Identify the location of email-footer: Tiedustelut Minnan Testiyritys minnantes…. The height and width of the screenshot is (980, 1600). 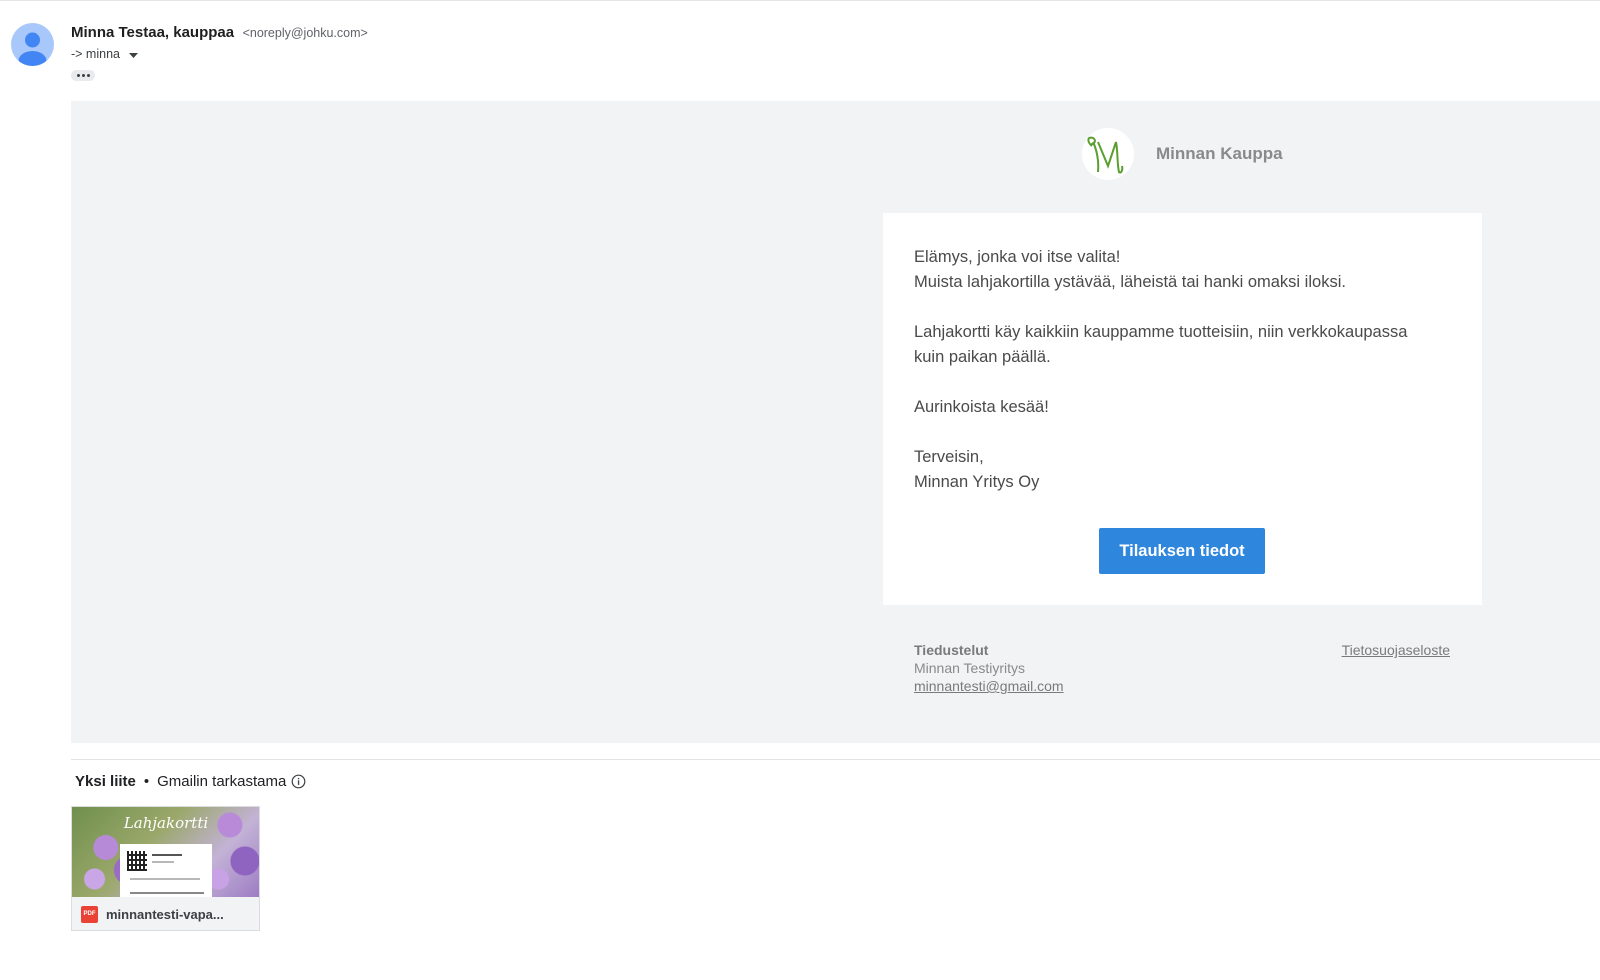
(1182, 668).